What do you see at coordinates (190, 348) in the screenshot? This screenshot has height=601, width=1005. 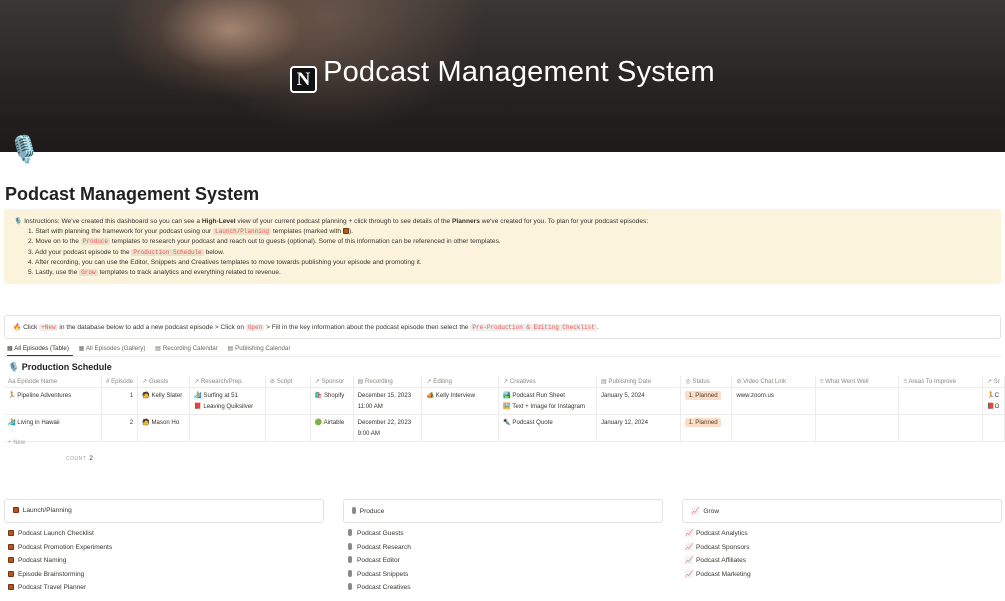 I see `tab-label: Recording Calendar` at bounding box center [190, 348].